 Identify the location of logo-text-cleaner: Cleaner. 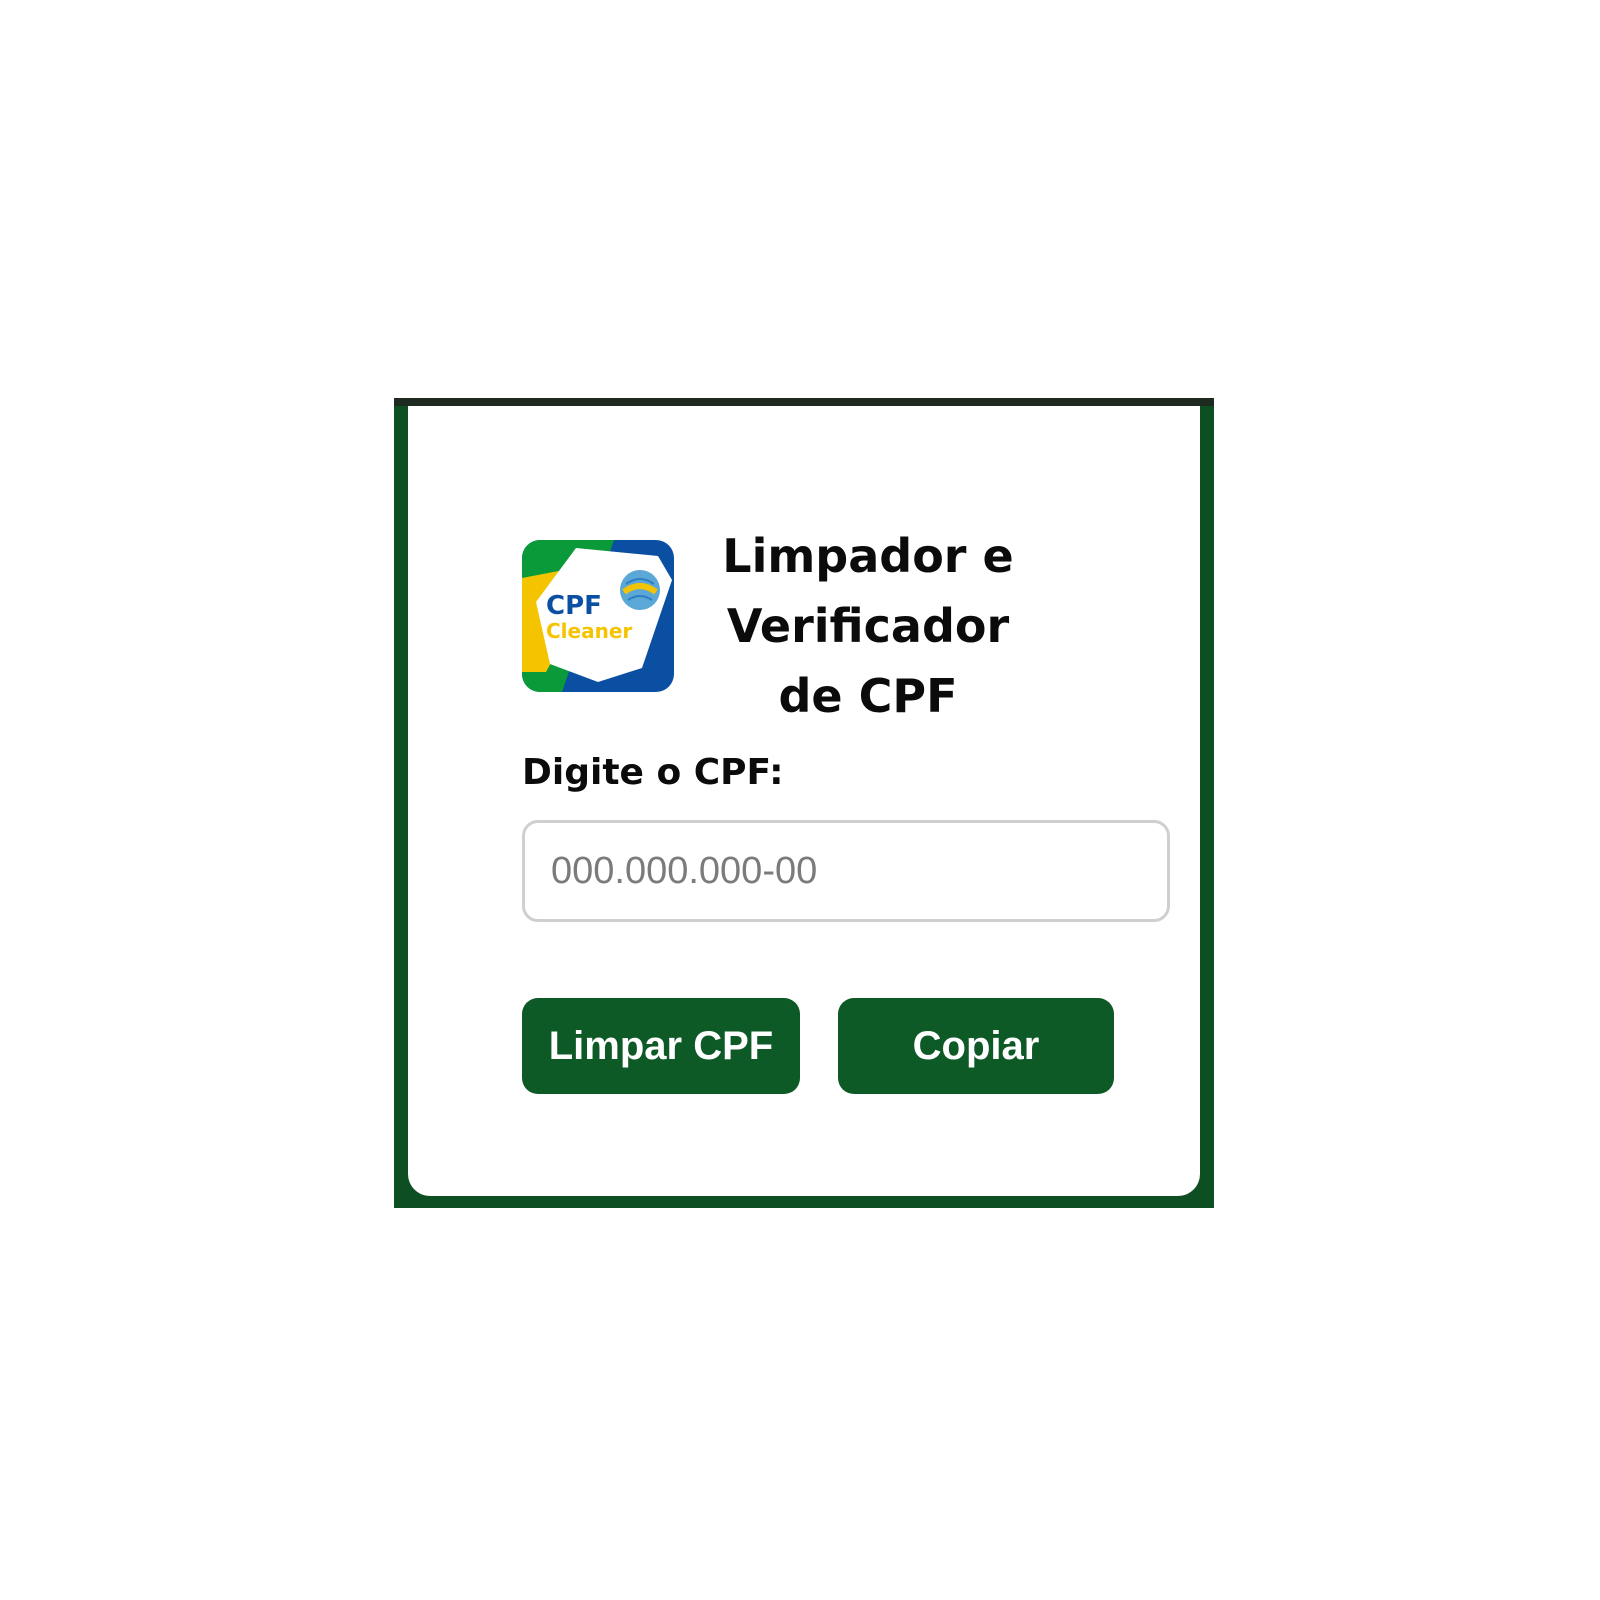
(589, 631).